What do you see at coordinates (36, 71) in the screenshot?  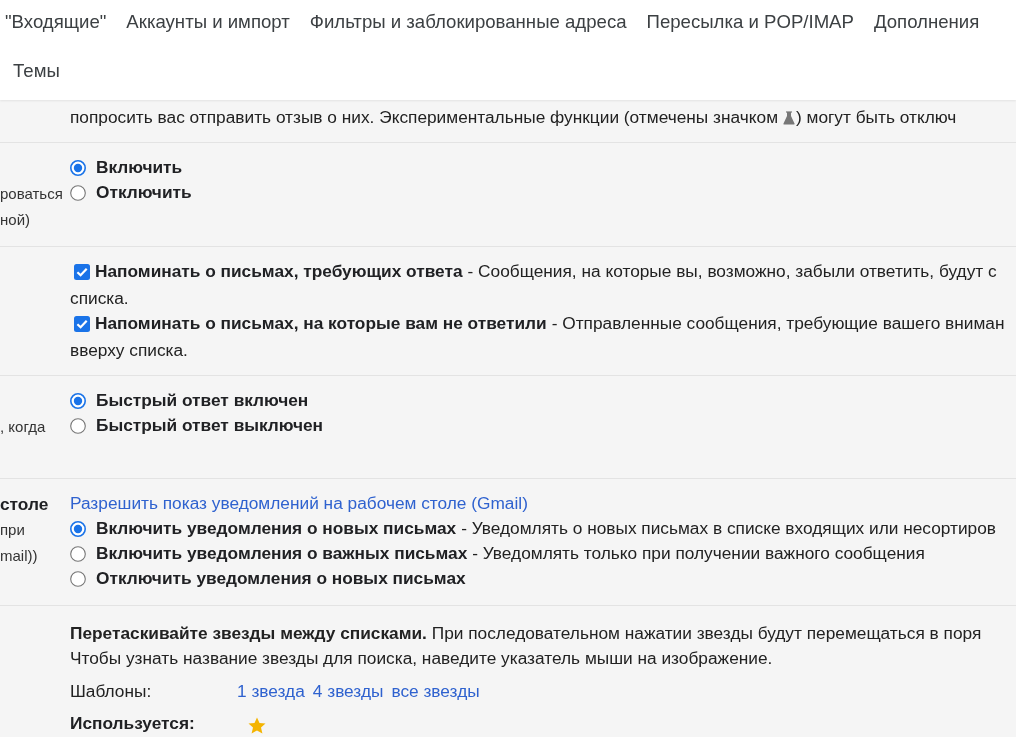 I see `settings-tab: Темы` at bounding box center [36, 71].